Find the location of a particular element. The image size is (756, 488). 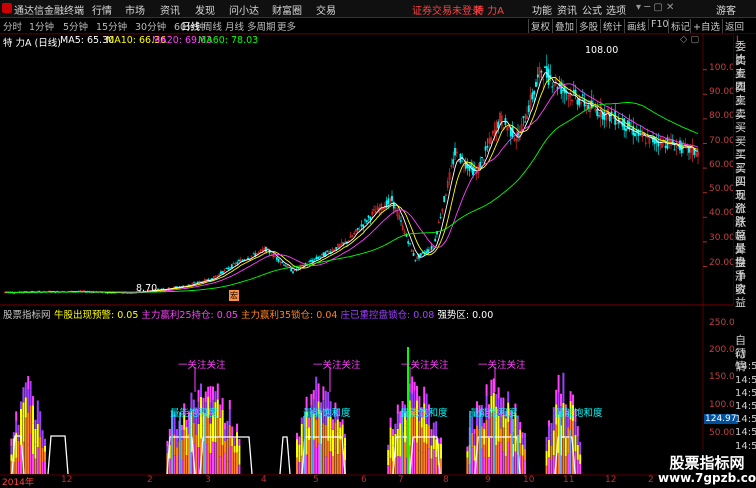

tick-item-3: 14:50 is located at coordinates (745, 380).